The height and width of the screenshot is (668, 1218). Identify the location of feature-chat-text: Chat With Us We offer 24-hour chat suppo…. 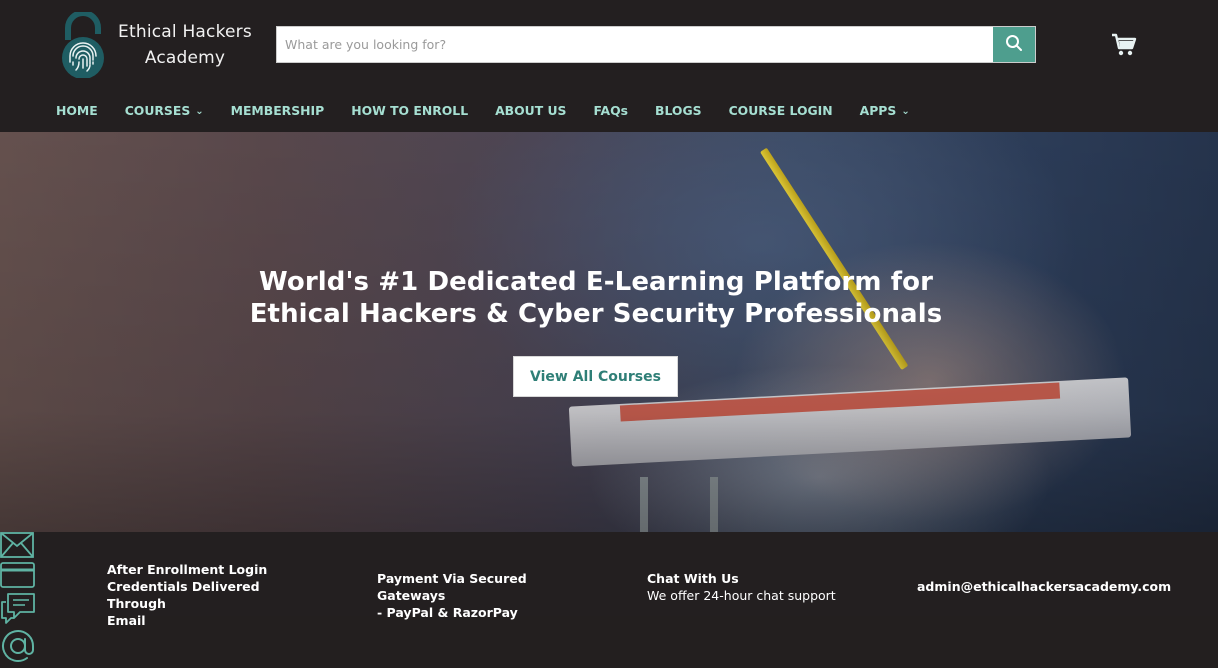
(747, 587).